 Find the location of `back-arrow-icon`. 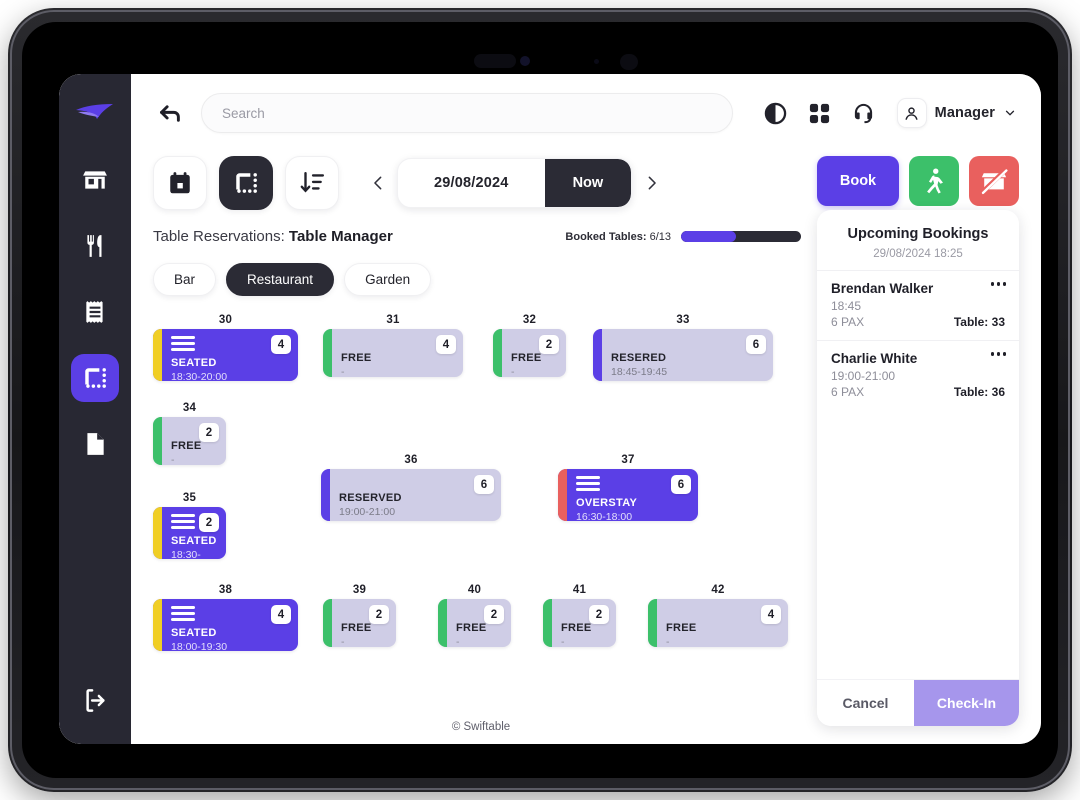

back-arrow-icon is located at coordinates (170, 113).